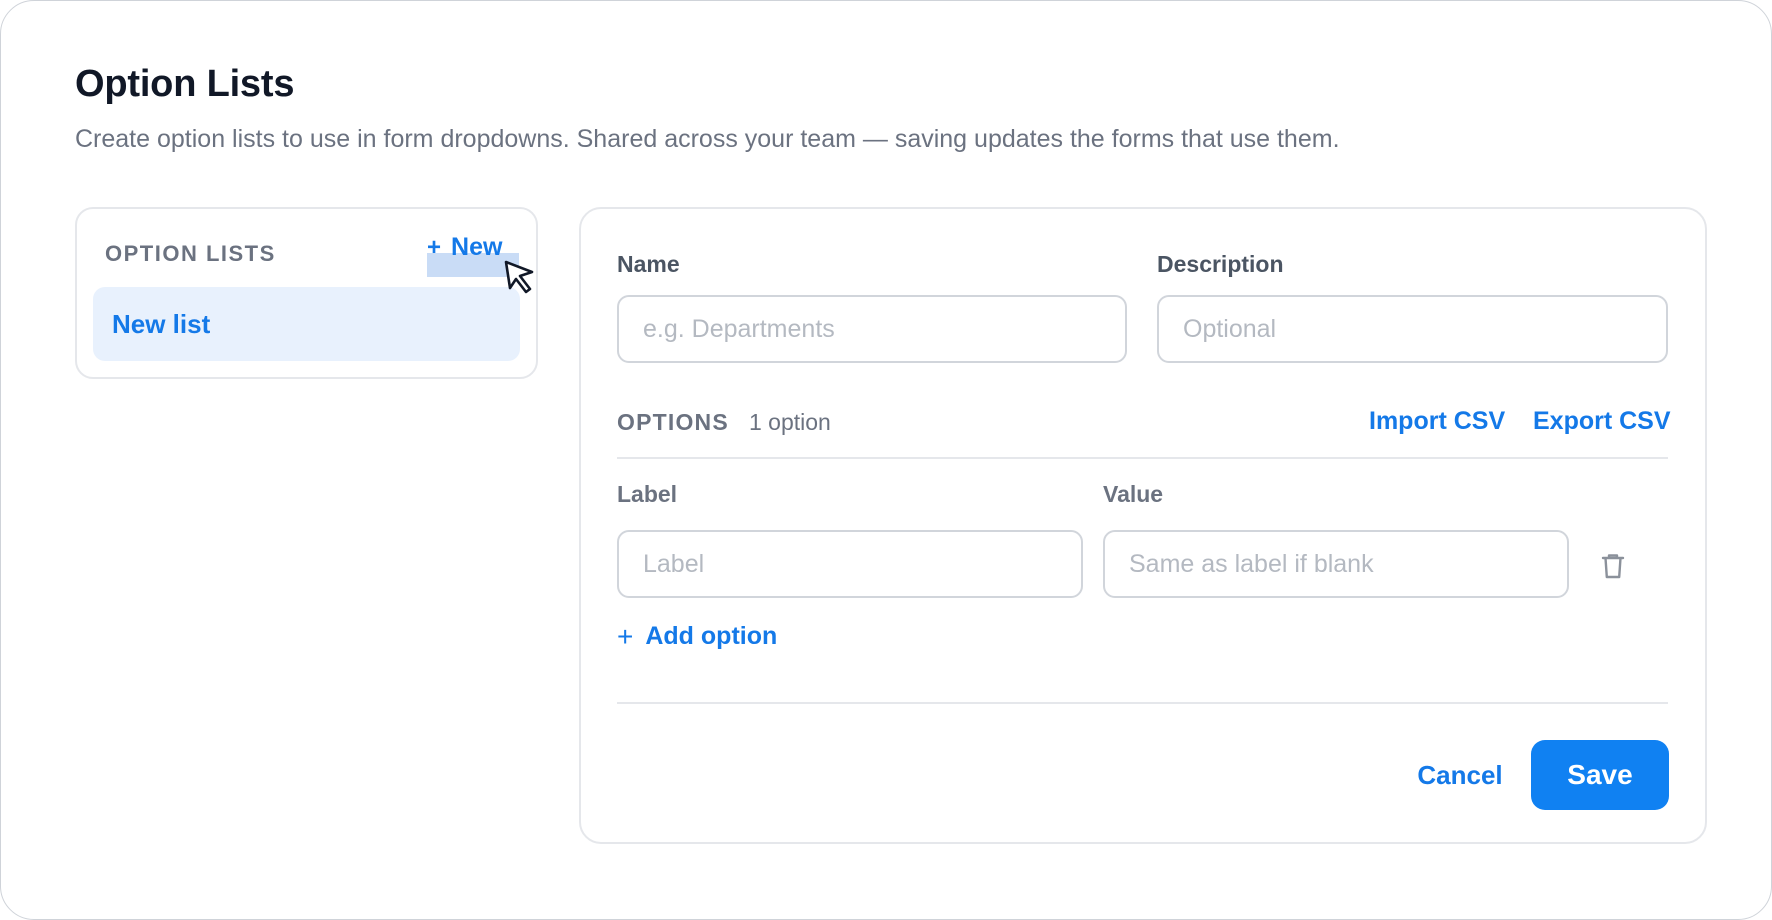 The width and height of the screenshot is (1772, 920). What do you see at coordinates (648, 264) in the screenshot?
I see `name-label: Name` at bounding box center [648, 264].